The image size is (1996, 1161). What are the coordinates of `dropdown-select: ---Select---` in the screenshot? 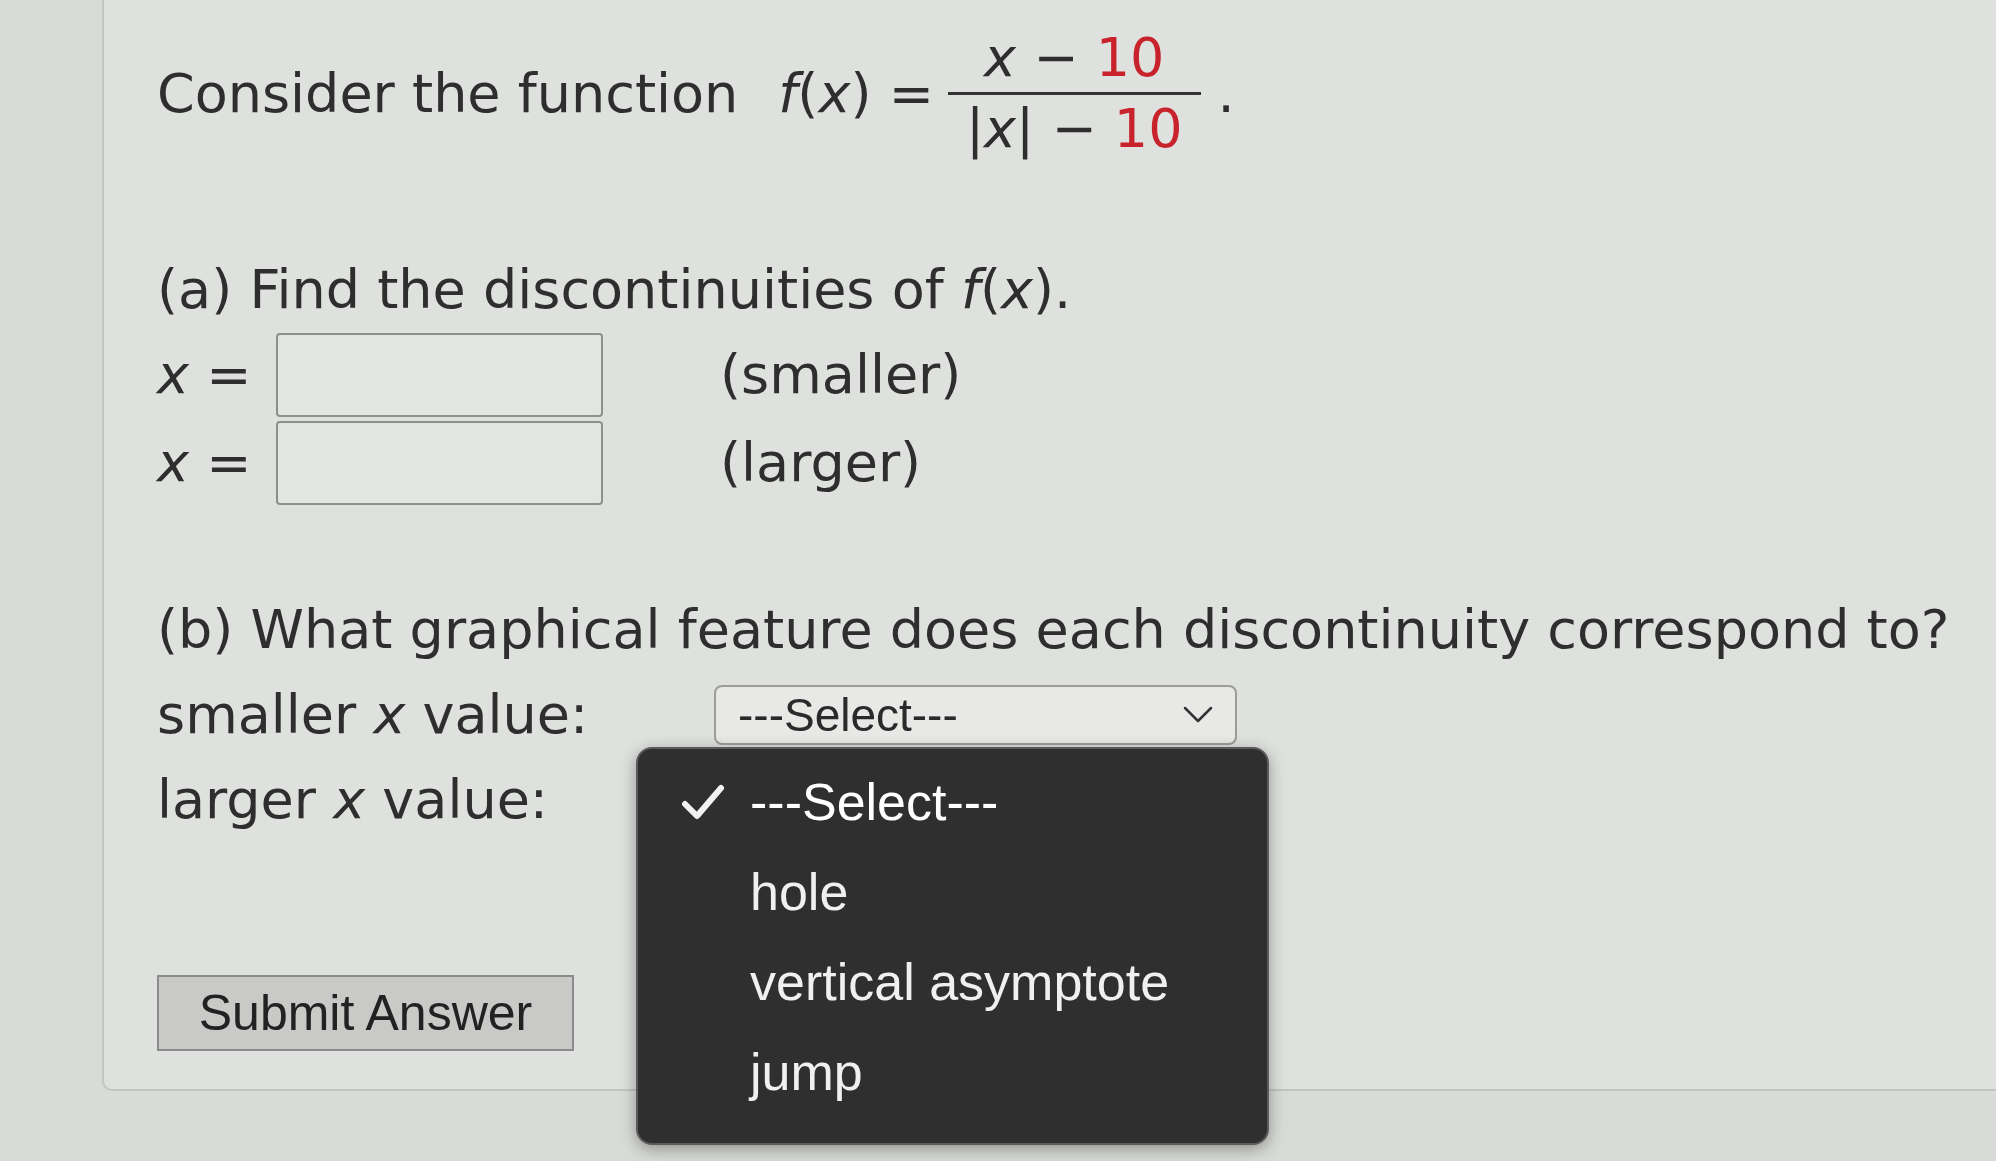 It's located at (975, 714).